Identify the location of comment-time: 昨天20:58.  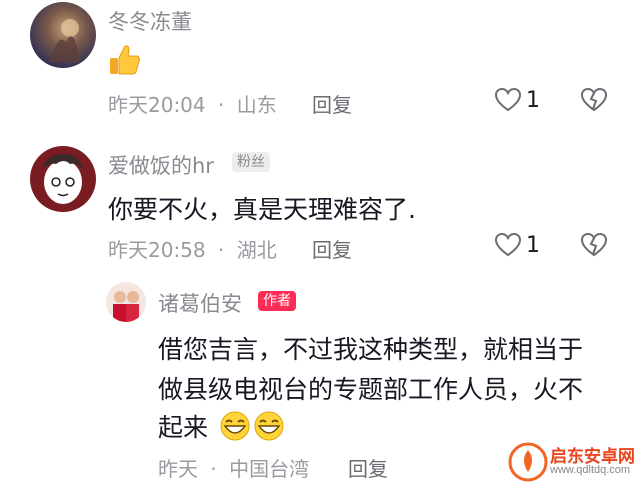
(157, 250).